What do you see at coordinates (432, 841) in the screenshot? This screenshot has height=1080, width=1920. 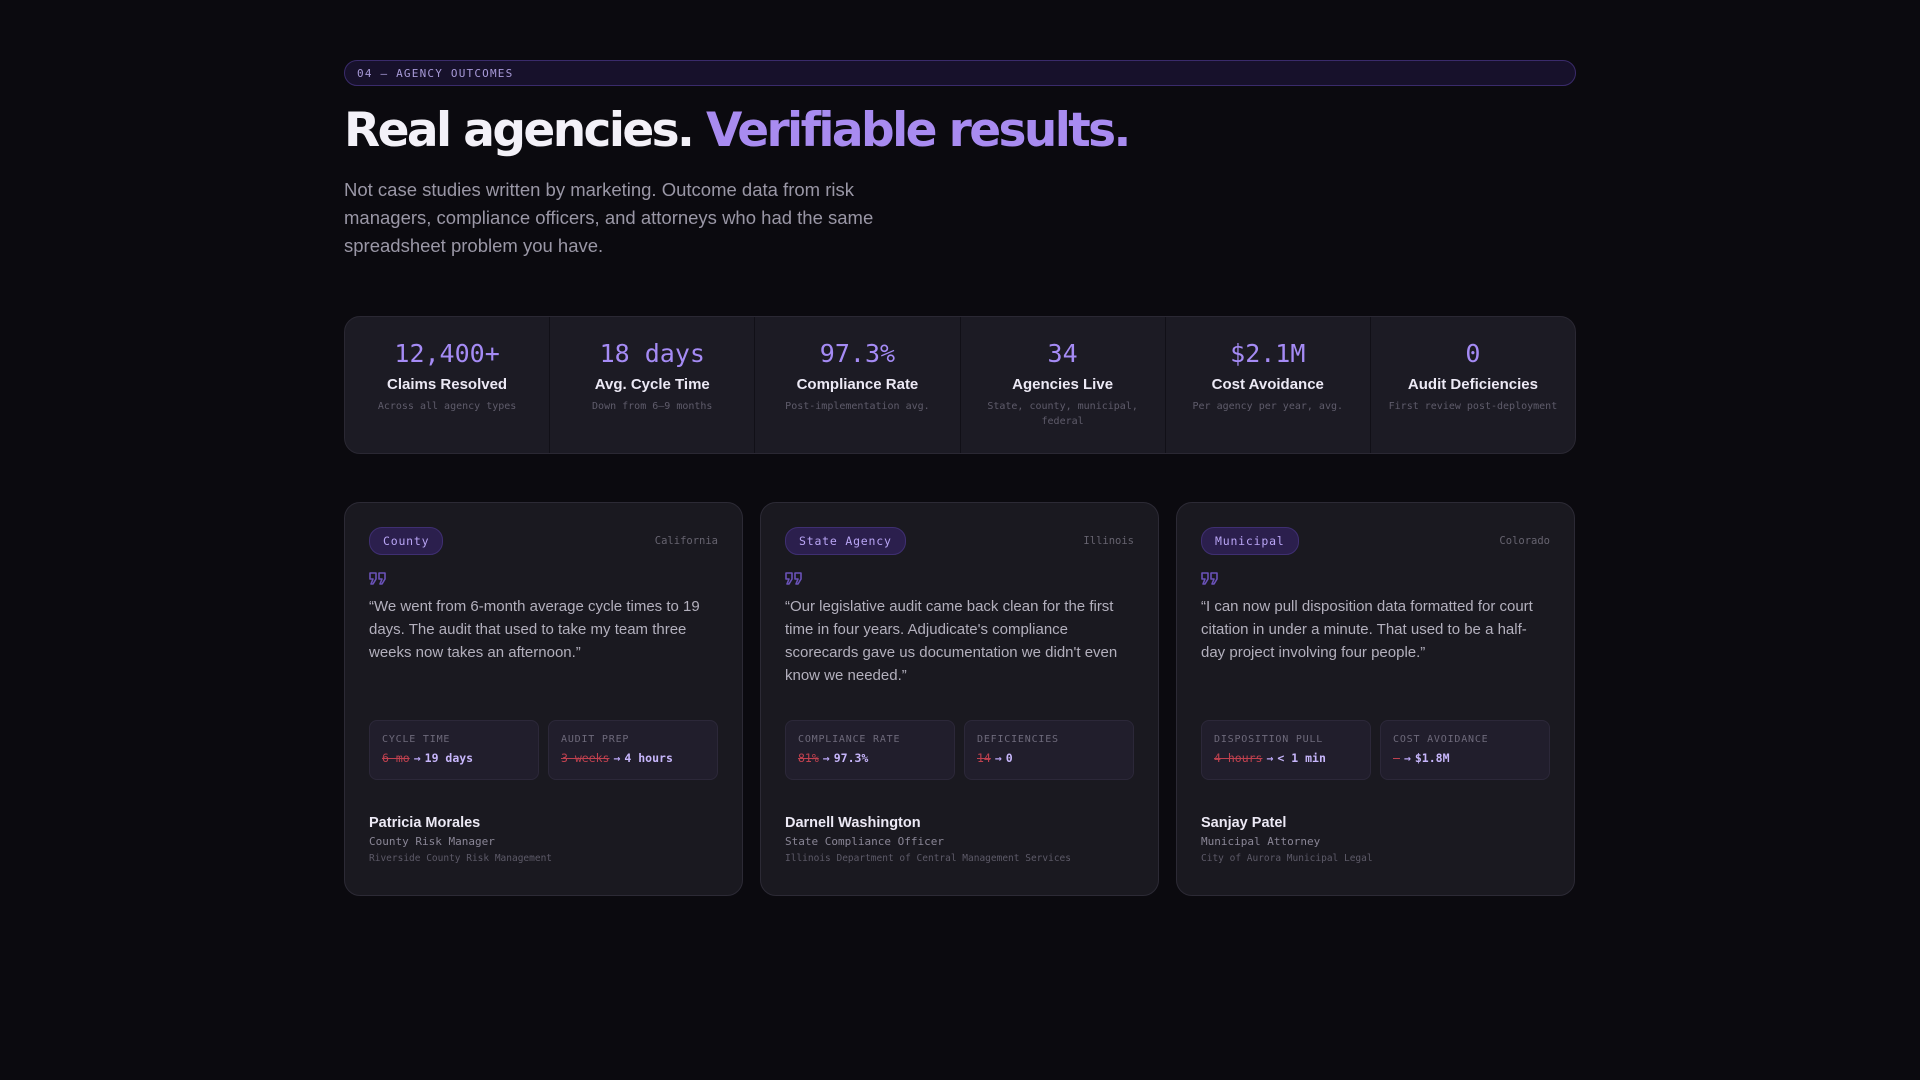 I see `author-role: County Risk Manager` at bounding box center [432, 841].